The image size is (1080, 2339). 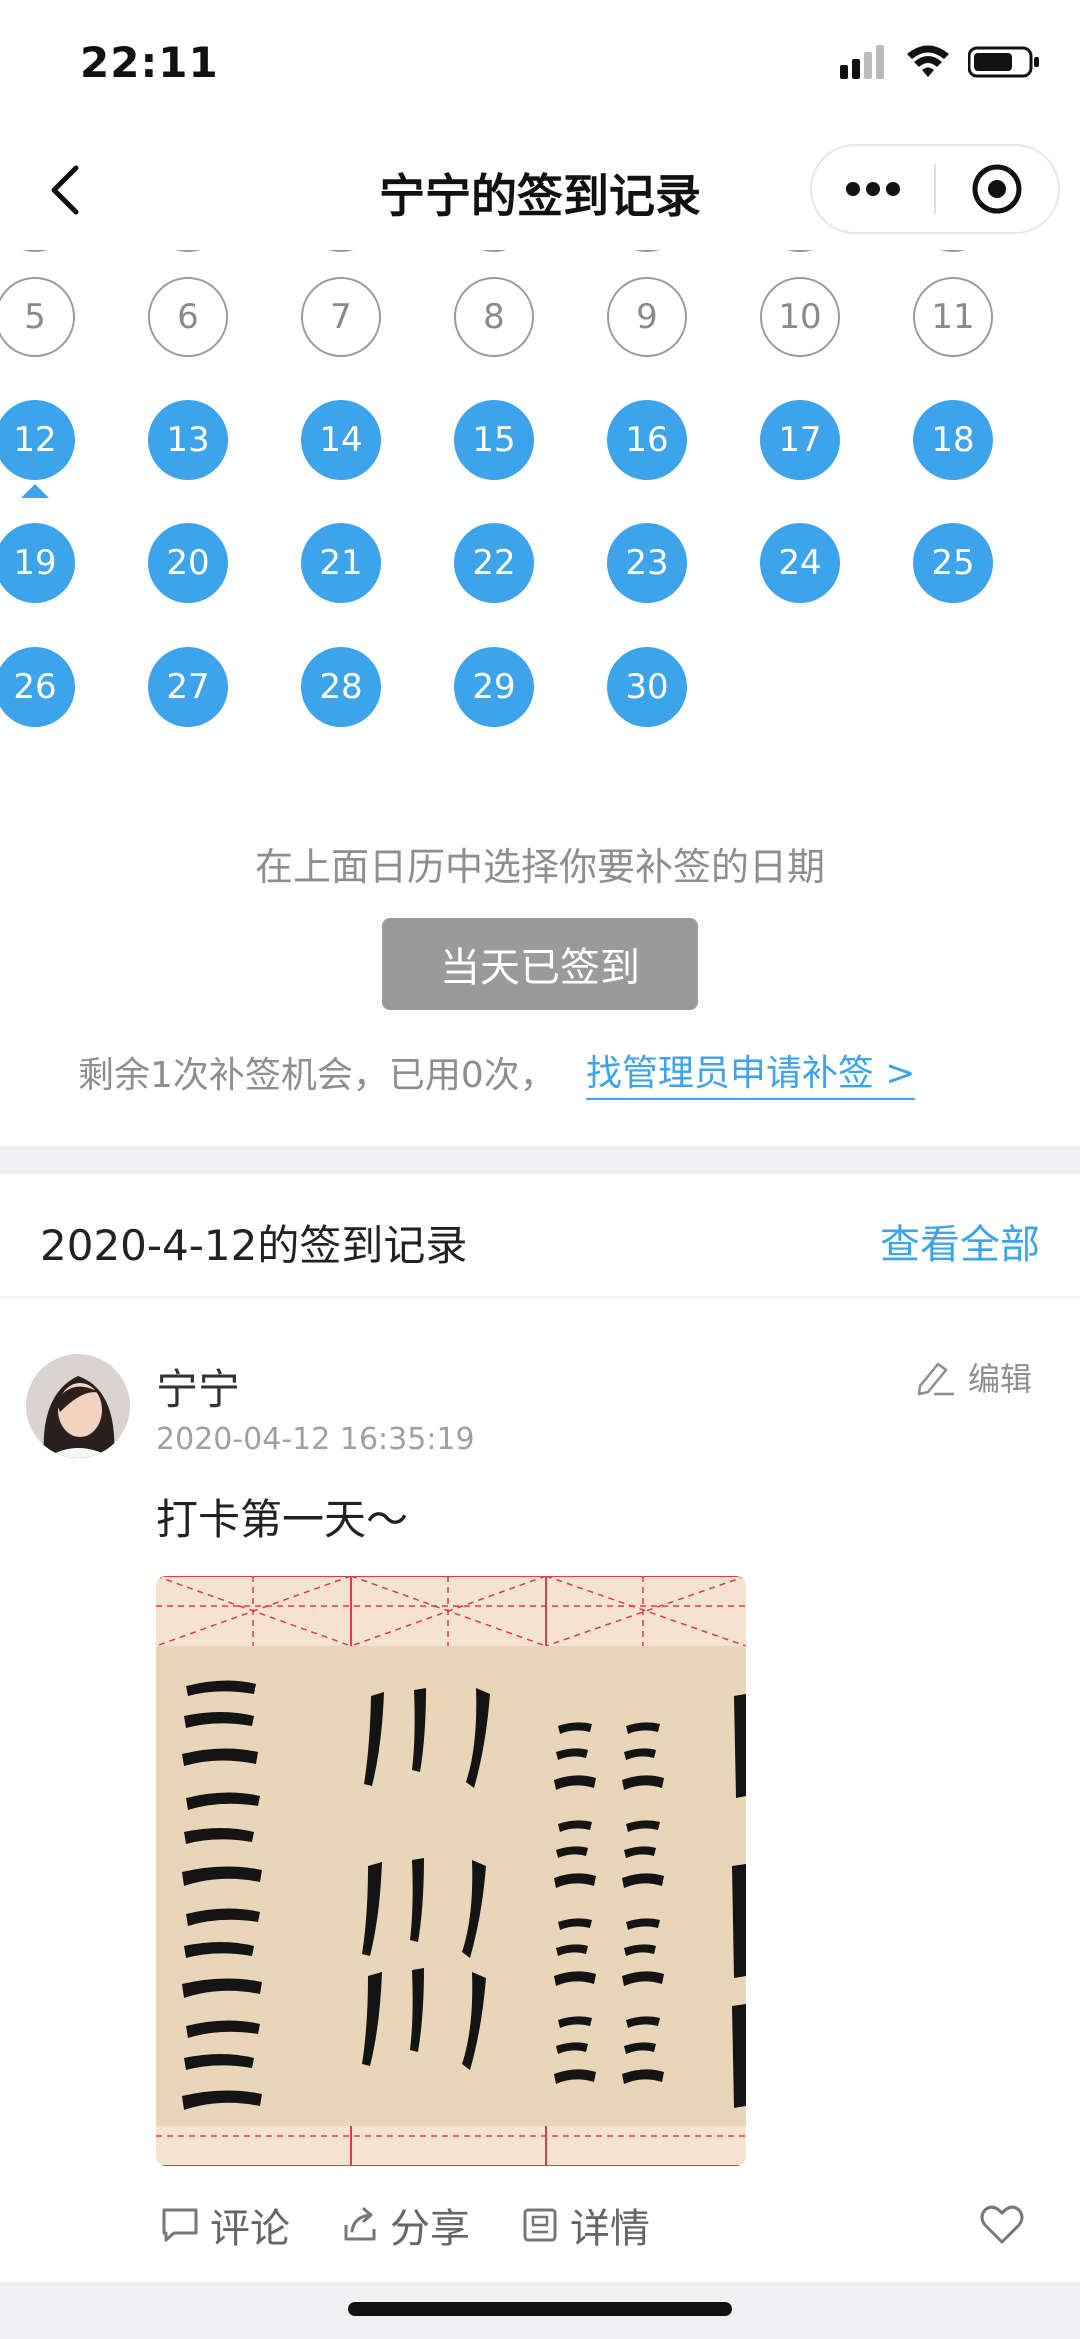 I want to click on calendar-day-28: 28, so click(x=341, y=687).